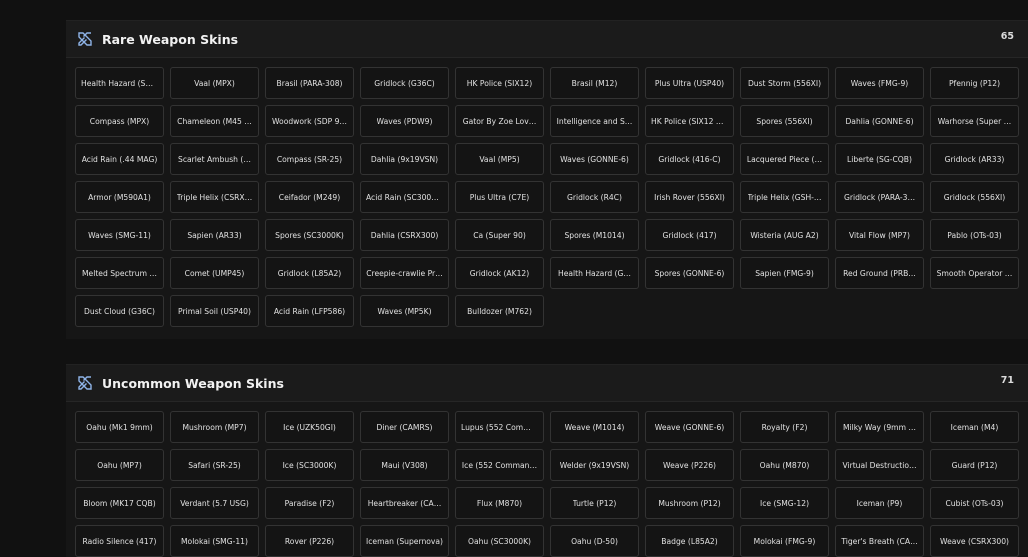 This screenshot has height=557, width=1028. What do you see at coordinates (404, 427) in the screenshot?
I see `skin-tile: Diner (CAMRS)` at bounding box center [404, 427].